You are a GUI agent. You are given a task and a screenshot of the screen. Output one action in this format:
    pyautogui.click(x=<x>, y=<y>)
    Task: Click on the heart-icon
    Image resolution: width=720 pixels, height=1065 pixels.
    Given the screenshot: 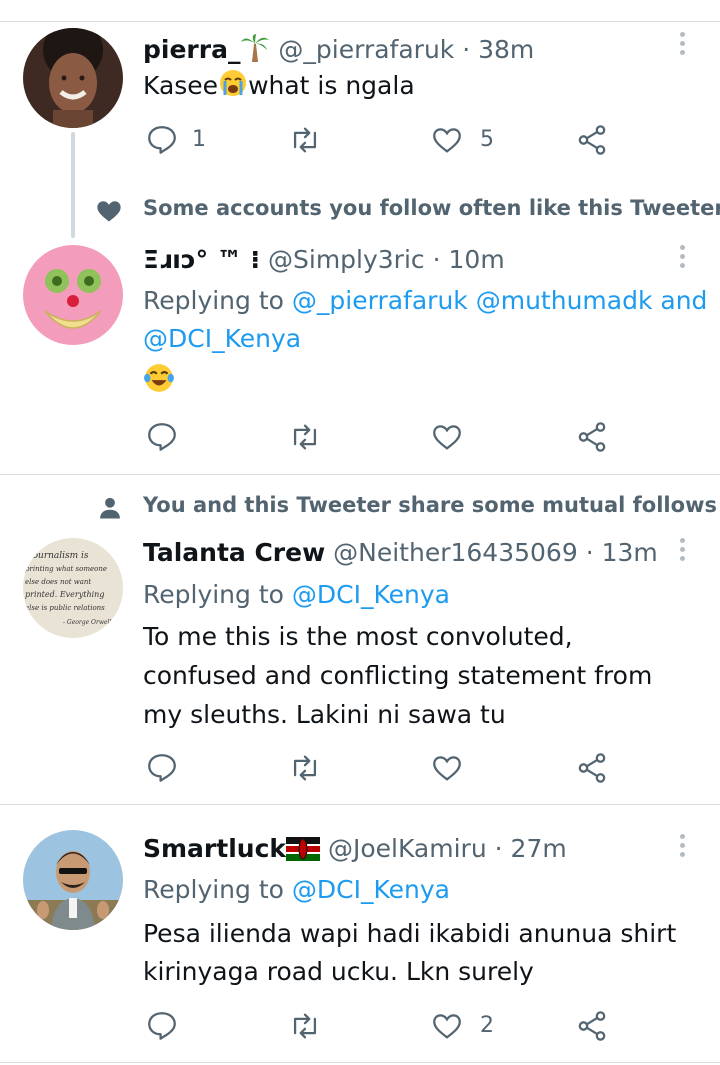 What is the action you would take?
    pyautogui.click(x=109, y=211)
    